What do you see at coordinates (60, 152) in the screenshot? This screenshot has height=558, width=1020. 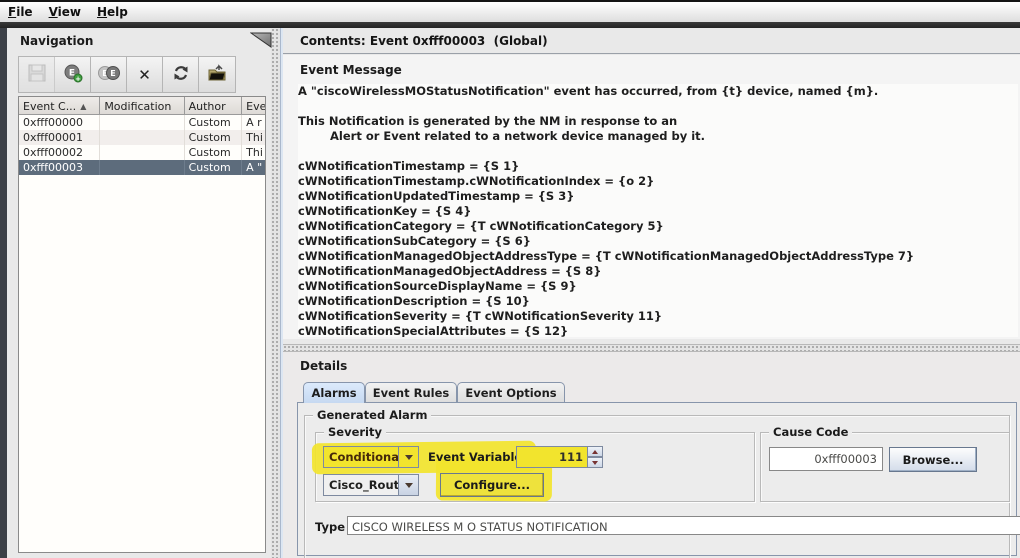 I see `cell-event-code: 0xfff00002` at bounding box center [60, 152].